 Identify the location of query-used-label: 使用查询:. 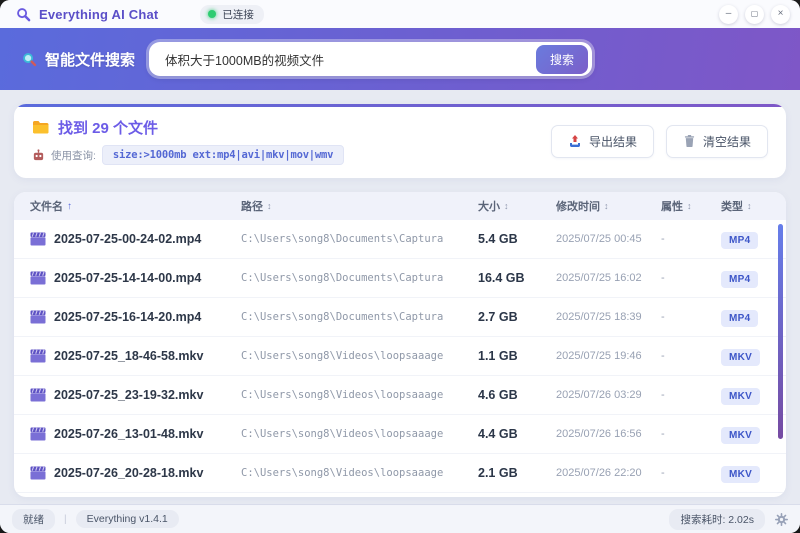
(73, 155).